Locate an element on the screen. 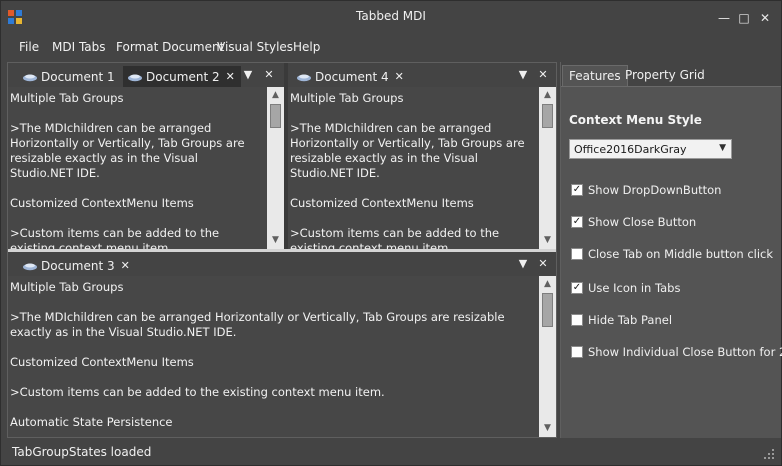 This screenshot has height=466, width=782. tab-property-grid: Property Grid is located at coordinates (665, 75).